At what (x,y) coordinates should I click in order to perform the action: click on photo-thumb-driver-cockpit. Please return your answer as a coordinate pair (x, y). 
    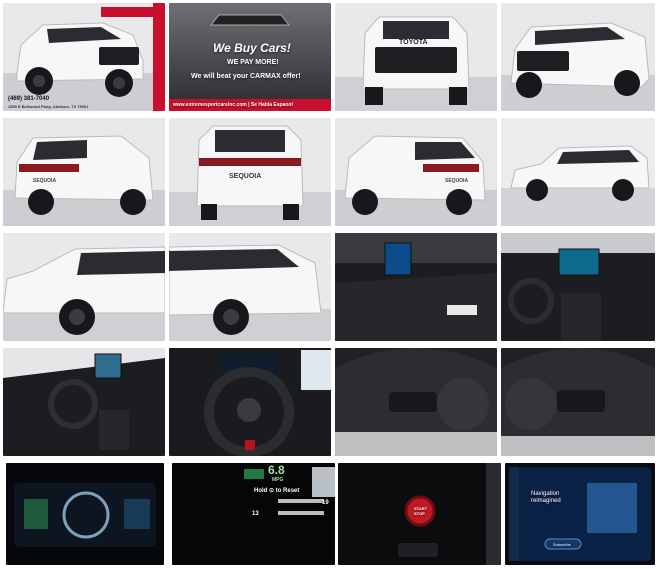
    Looking at the image, I should click on (84, 402).